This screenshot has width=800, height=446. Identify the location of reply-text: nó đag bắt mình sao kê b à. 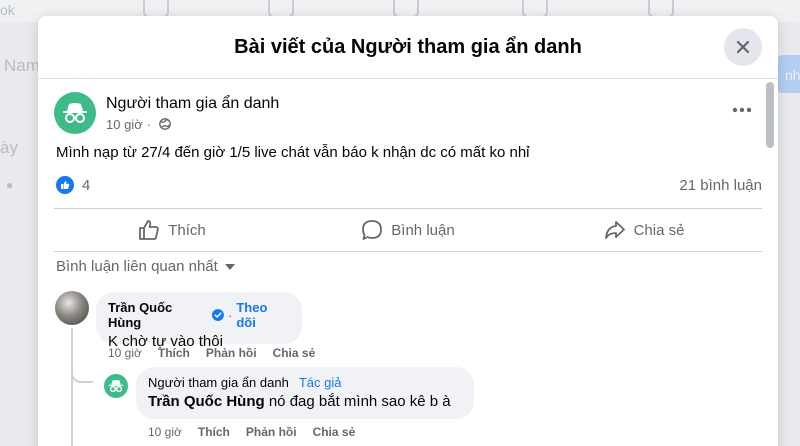
(359, 401).